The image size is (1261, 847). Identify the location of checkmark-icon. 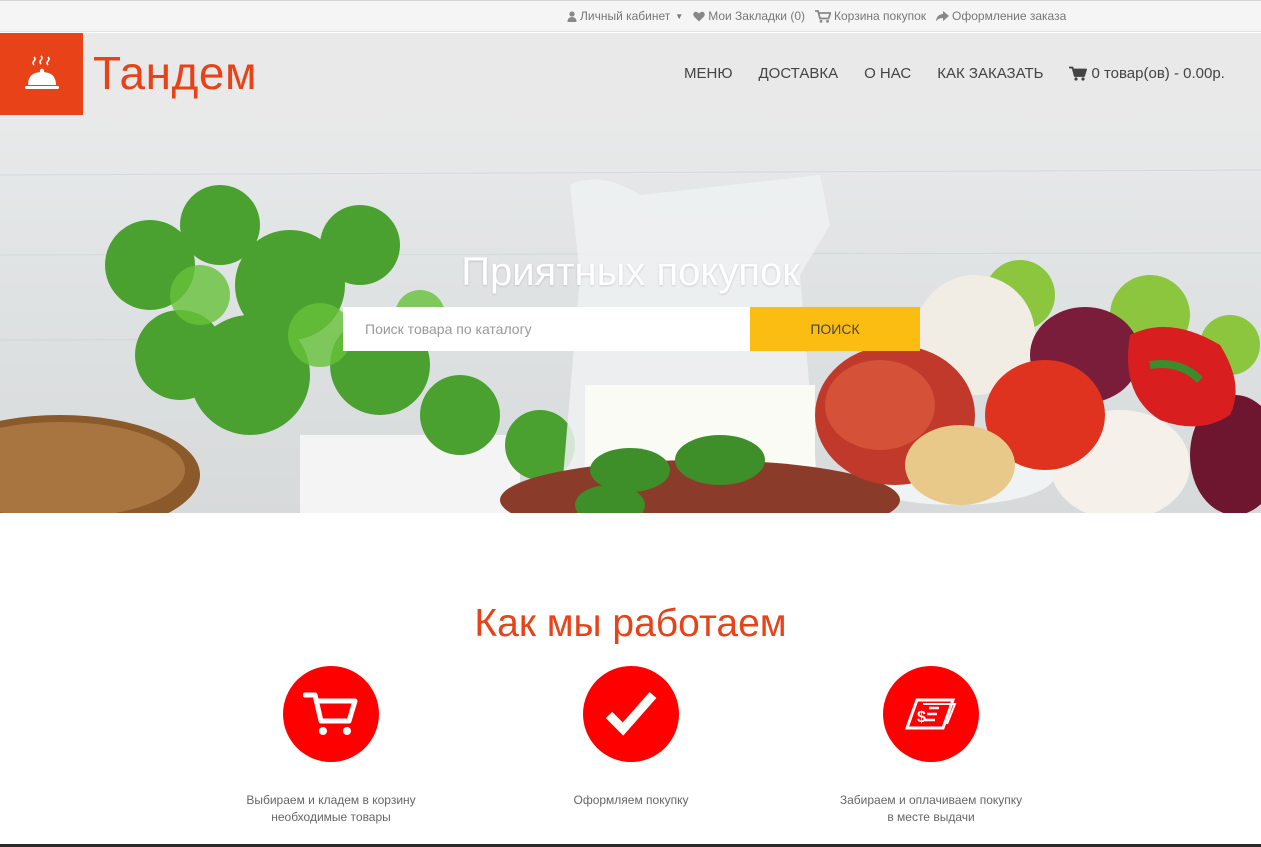
(631, 714).